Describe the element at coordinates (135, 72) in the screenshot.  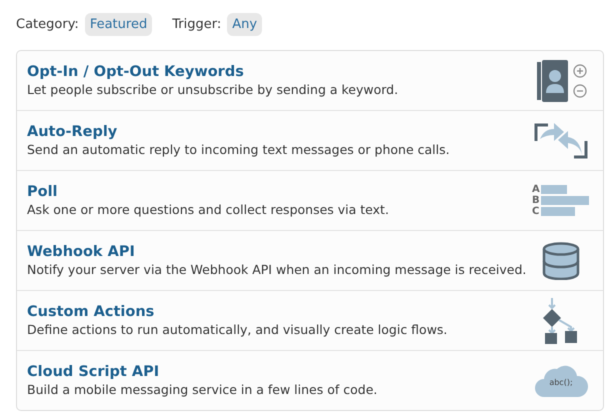
I see `service-title: Opt-In / Opt-Out Keywords` at that location.